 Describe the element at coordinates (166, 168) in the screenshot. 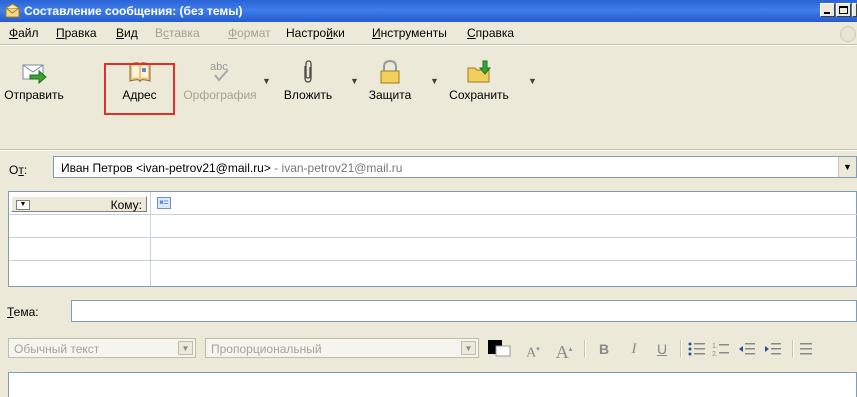

I see `from-identity: Иван Петров <ivan-petrov21@mail.ru>` at that location.